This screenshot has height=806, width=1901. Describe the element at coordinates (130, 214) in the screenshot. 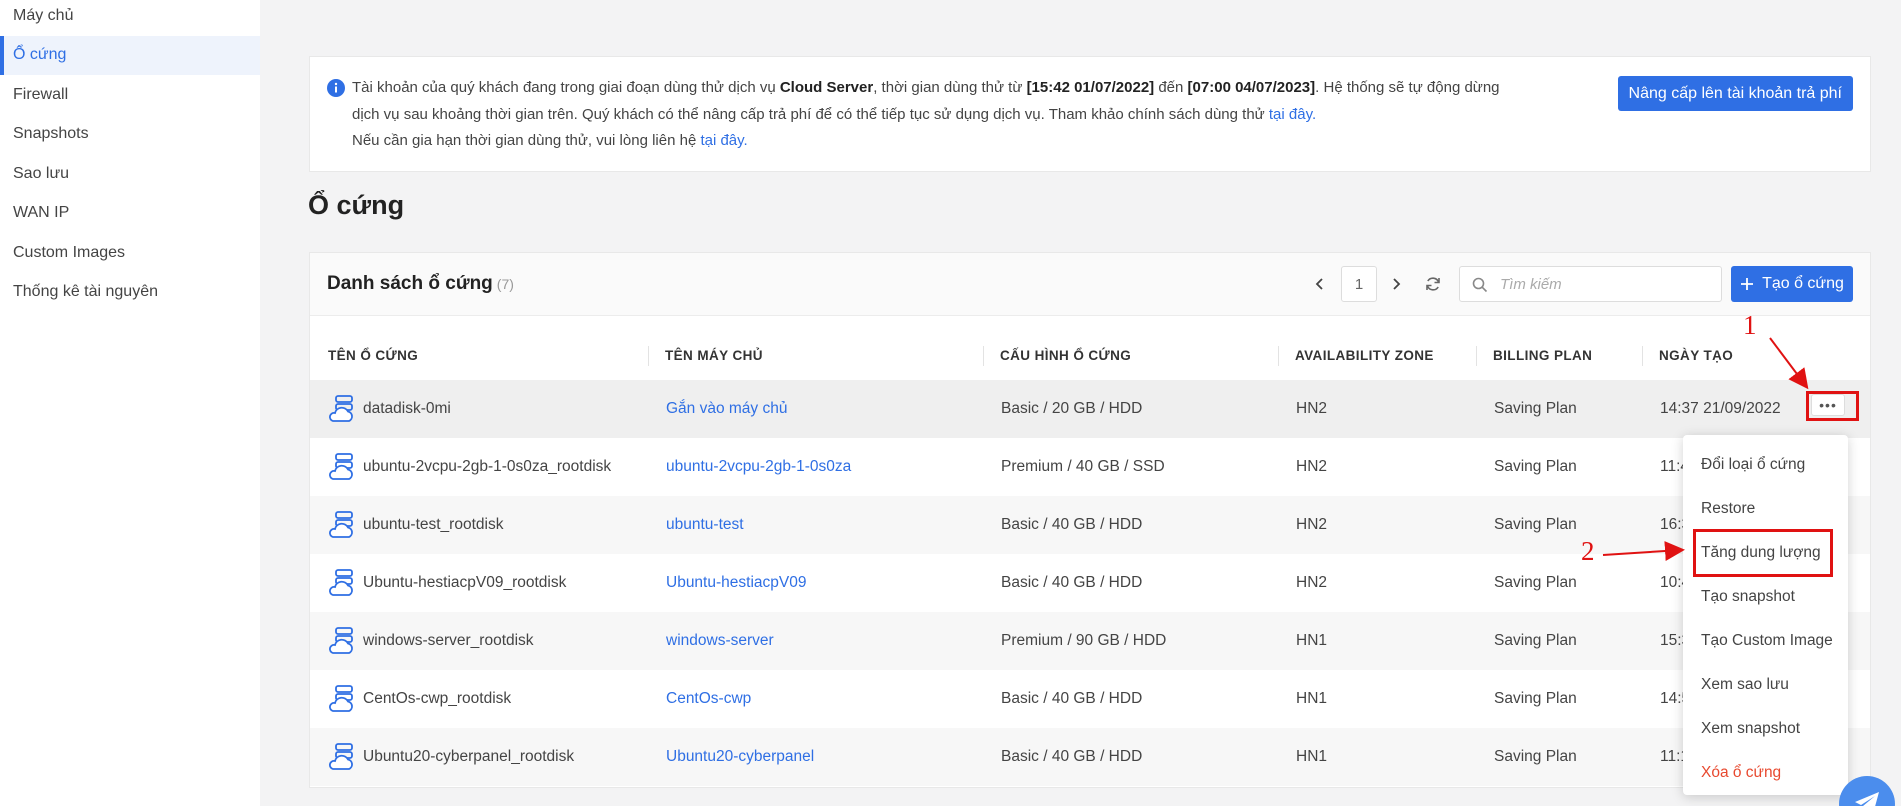

I see `sidebar-item-wan-ip: WAN IP` at that location.